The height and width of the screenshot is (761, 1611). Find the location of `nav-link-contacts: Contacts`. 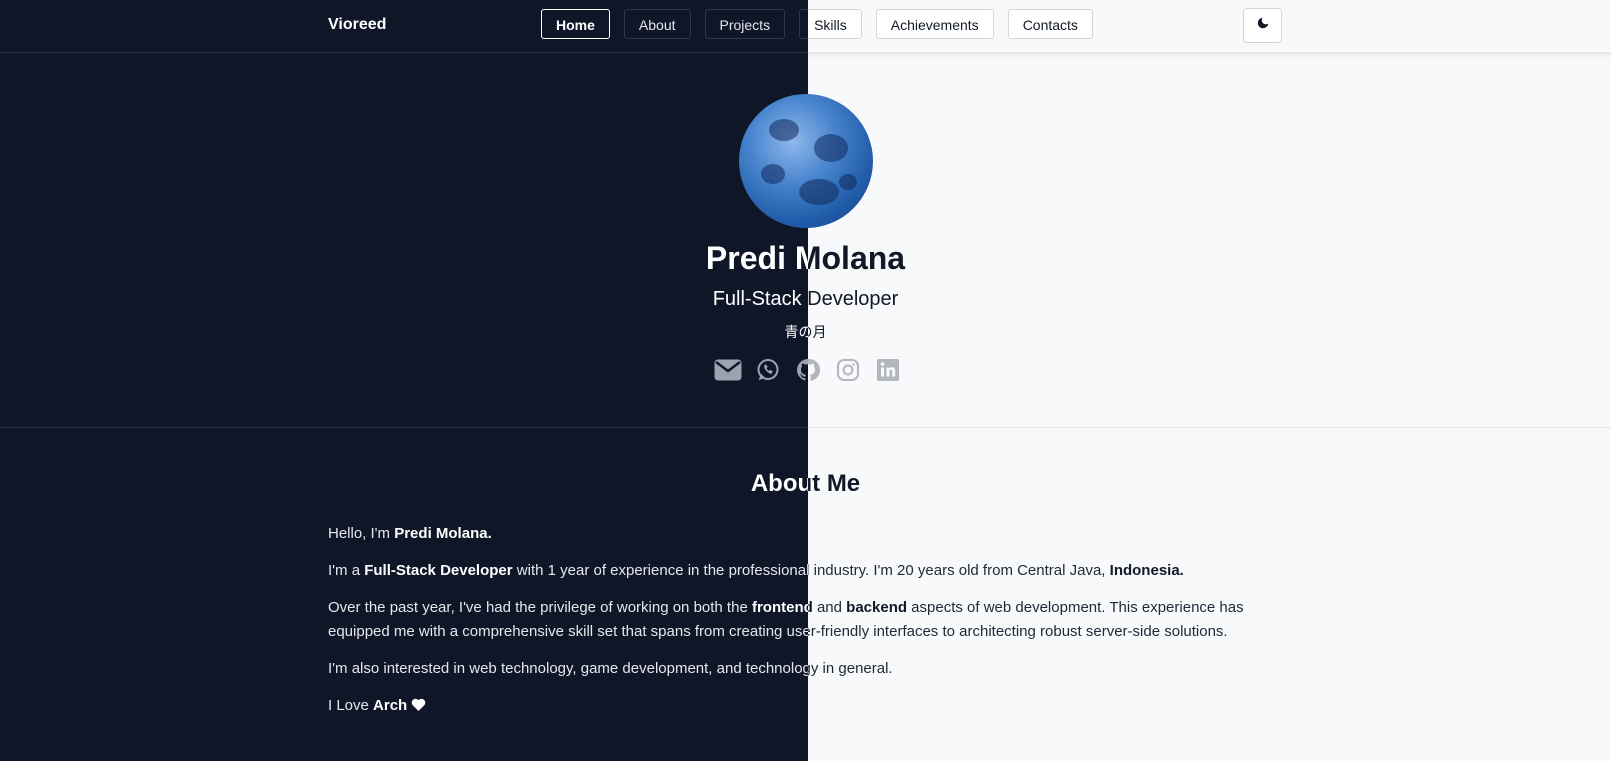

nav-link-contacts: Contacts is located at coordinates (1050, 24).